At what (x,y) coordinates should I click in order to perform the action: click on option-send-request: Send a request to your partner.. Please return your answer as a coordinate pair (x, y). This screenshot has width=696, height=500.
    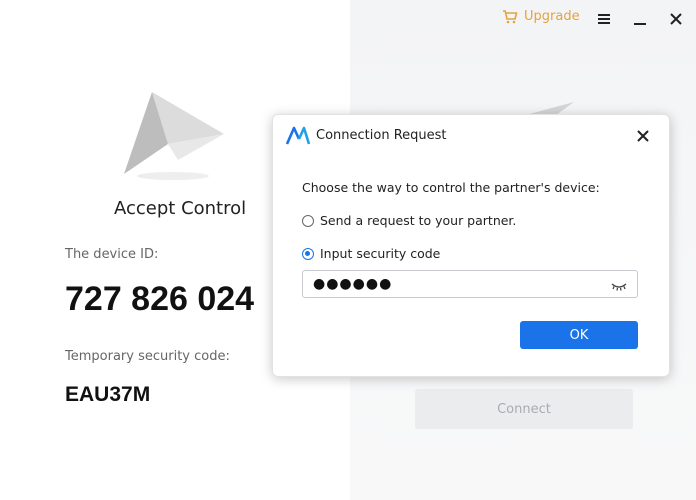
    Looking at the image, I should click on (409, 220).